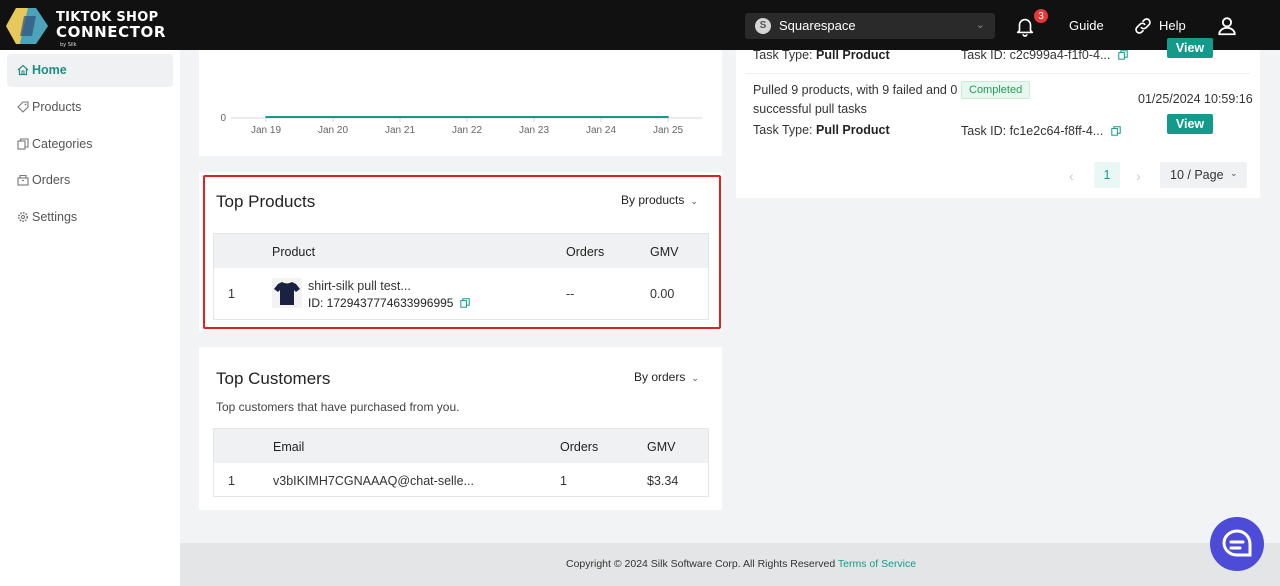 Image resolution: width=1280 pixels, height=586 pixels. What do you see at coordinates (877, 564) in the screenshot?
I see `terms-of-service-link: Terms of Service` at bounding box center [877, 564].